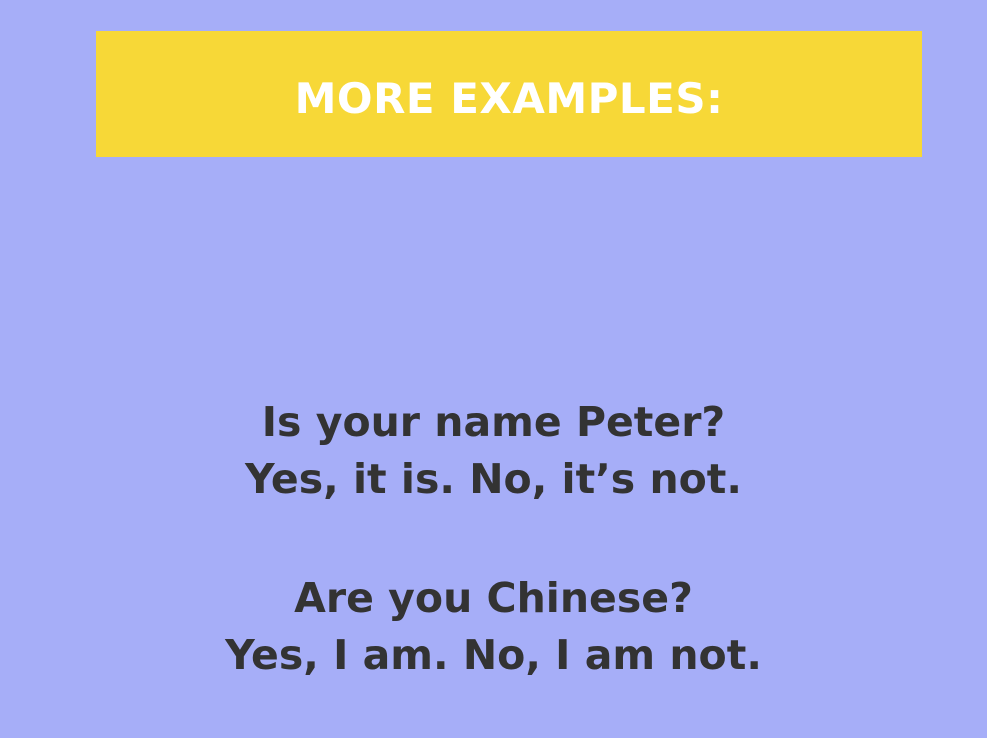 This screenshot has width=987, height=738. Describe the element at coordinates (493, 655) in the screenshot. I see `example-answer: Yes, I am. No, I am not.` at that location.